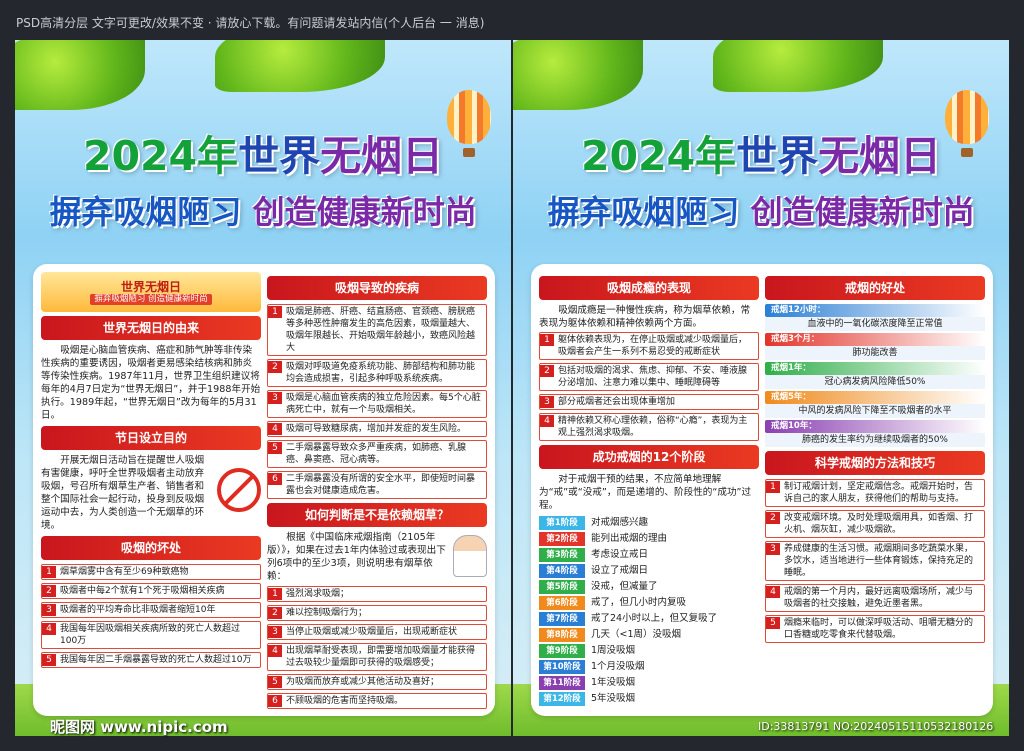 The width and height of the screenshot is (1024, 751). Describe the element at coordinates (649, 288) in the screenshot. I see `section-title: 吸烟成瘾的表现` at that location.